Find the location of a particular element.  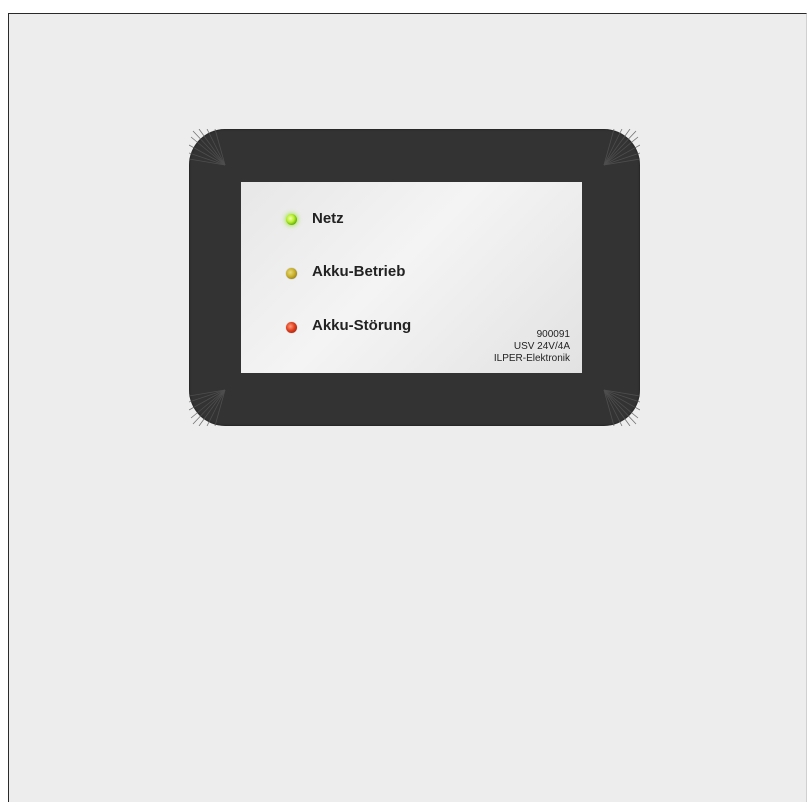

netz-led-icon is located at coordinates (291, 219).